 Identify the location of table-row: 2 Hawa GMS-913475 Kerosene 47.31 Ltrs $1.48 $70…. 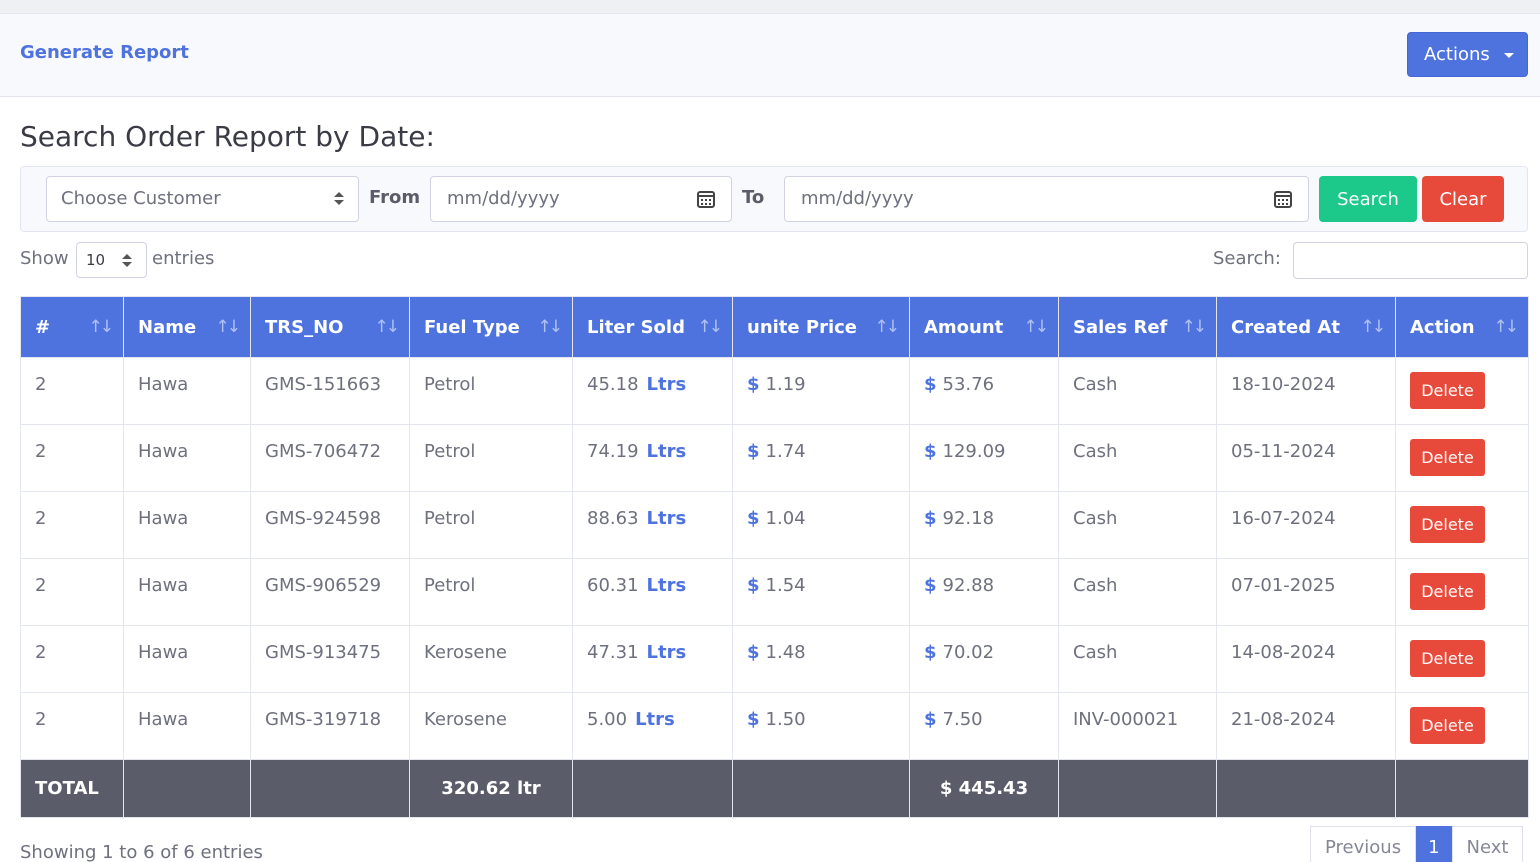
(774, 659).